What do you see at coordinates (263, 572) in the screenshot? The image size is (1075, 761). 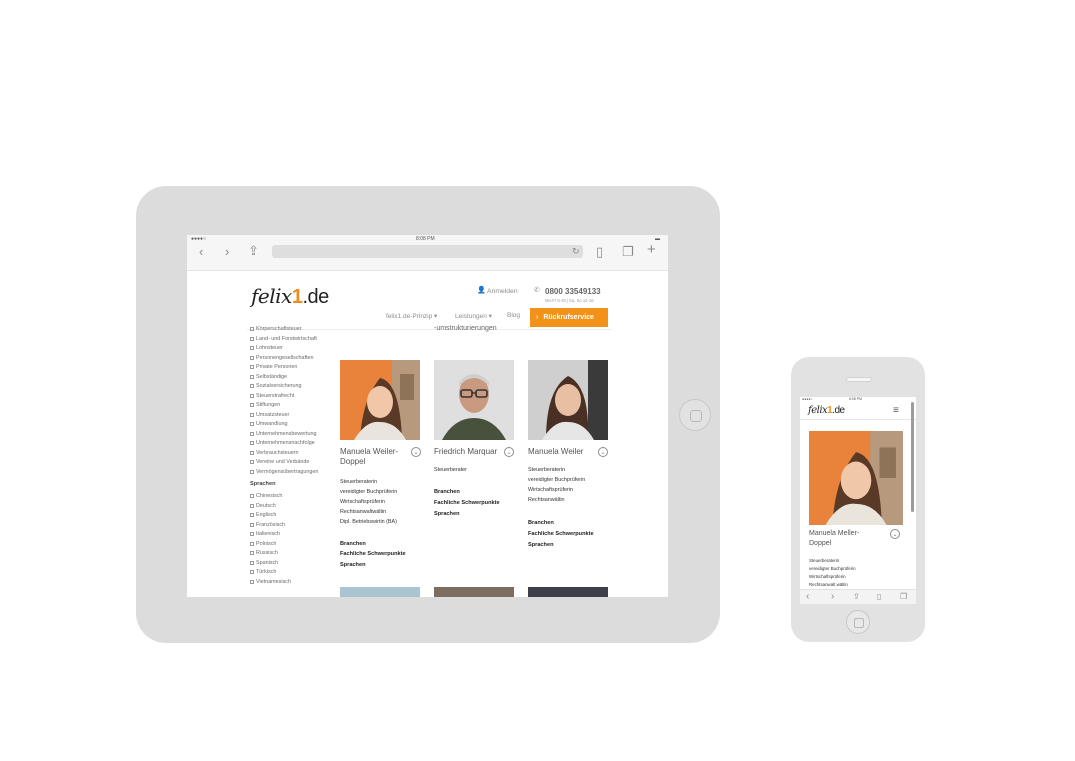 I see `filter-item: Türkisch` at bounding box center [263, 572].